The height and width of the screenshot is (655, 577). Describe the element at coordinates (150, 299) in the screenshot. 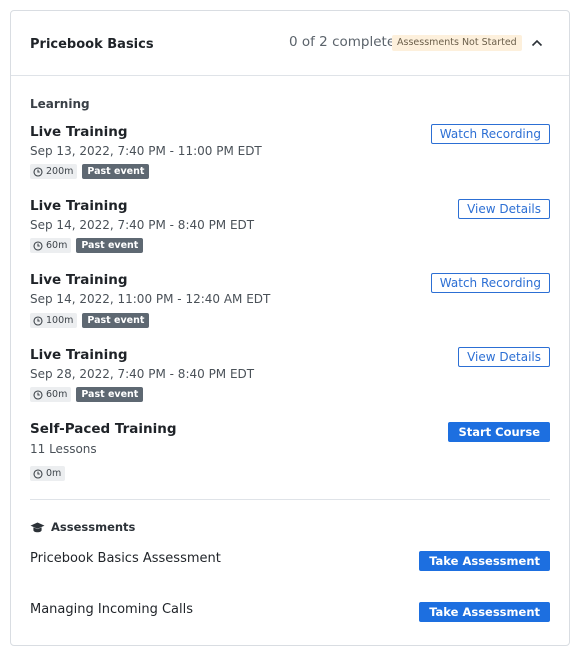

I see `learning-item-schedule: Sep 14, 2022, 11:00 PM - 12:40 AM EDT` at that location.